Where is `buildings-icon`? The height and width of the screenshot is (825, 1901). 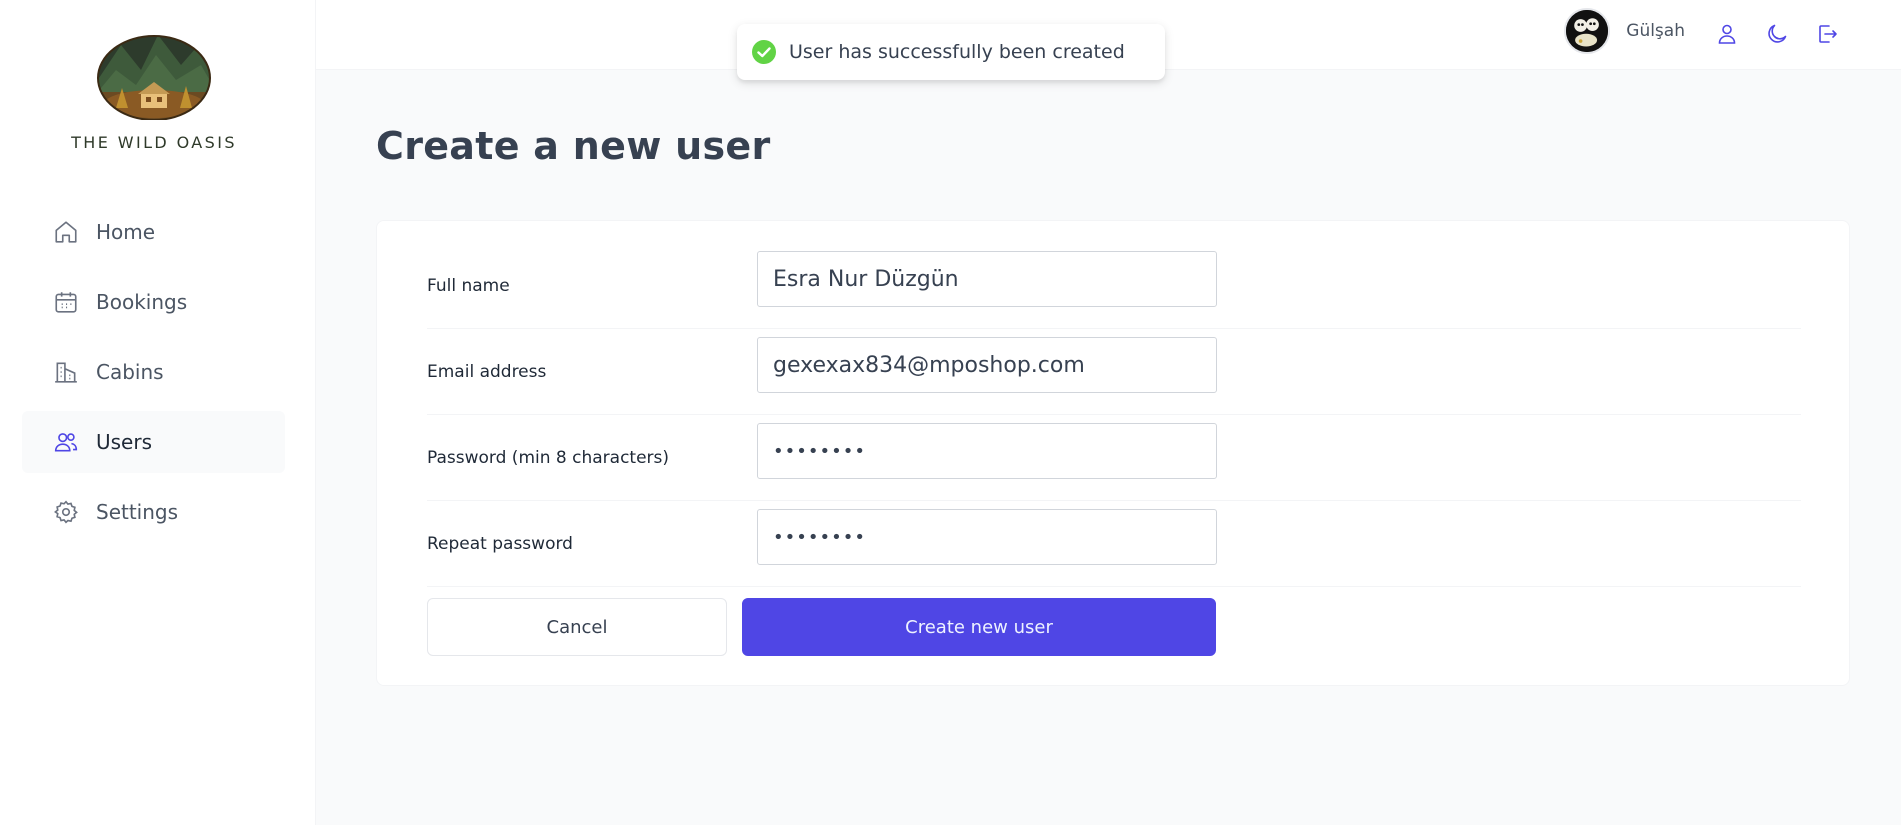 buildings-icon is located at coordinates (66, 372).